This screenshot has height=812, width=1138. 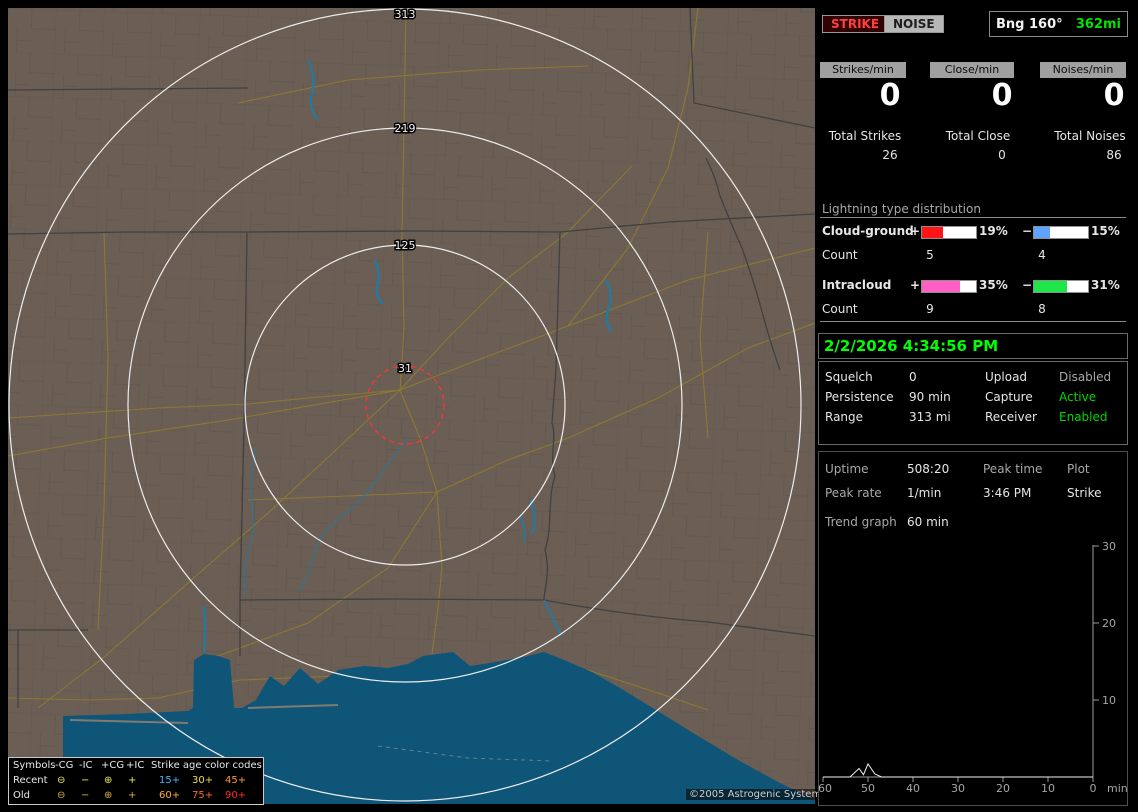 What do you see at coordinates (1090, 136) in the screenshot?
I see `total-noises-label: Total Noises` at bounding box center [1090, 136].